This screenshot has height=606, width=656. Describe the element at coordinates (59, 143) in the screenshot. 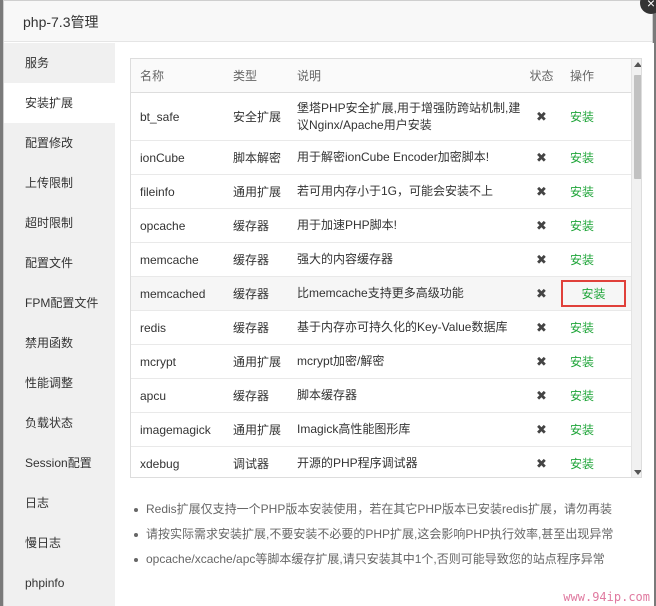

I see `sidebar-item-config-modify: 配置修改` at that location.